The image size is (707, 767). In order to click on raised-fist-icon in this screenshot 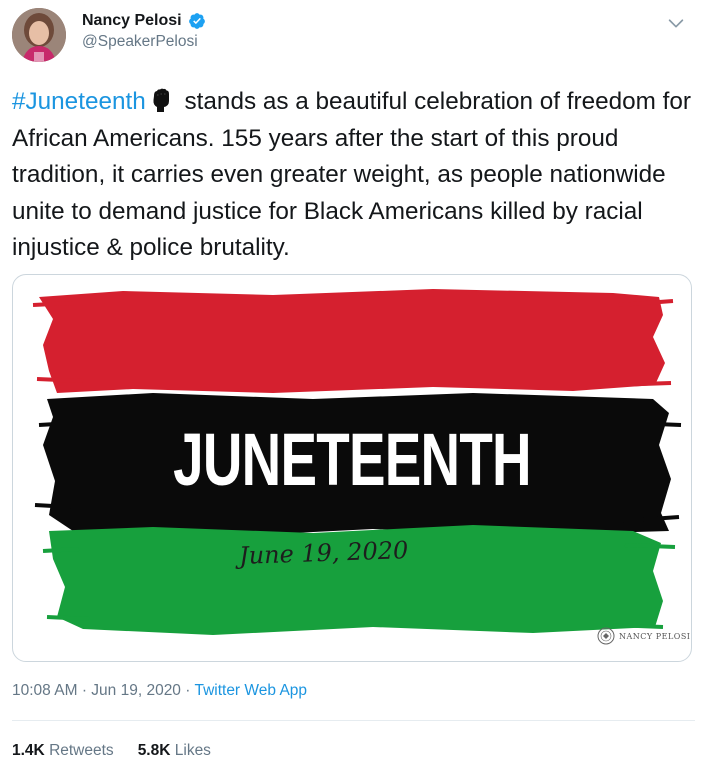, I will do `click(161, 100)`.